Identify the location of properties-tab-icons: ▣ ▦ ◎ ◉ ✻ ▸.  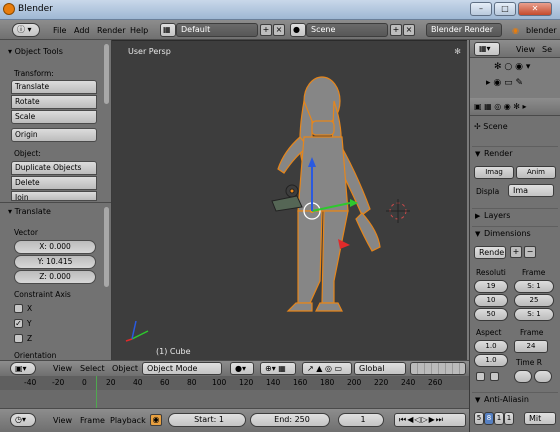
(500, 106).